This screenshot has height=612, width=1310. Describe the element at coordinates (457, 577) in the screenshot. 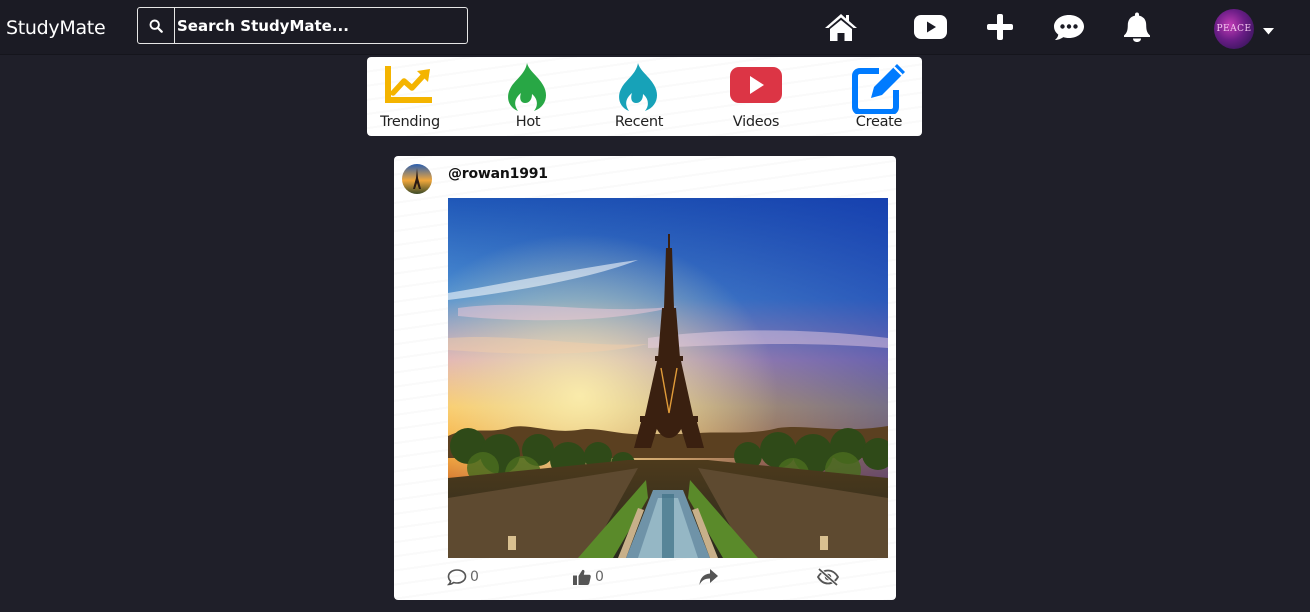

I see `comment-icon` at that location.